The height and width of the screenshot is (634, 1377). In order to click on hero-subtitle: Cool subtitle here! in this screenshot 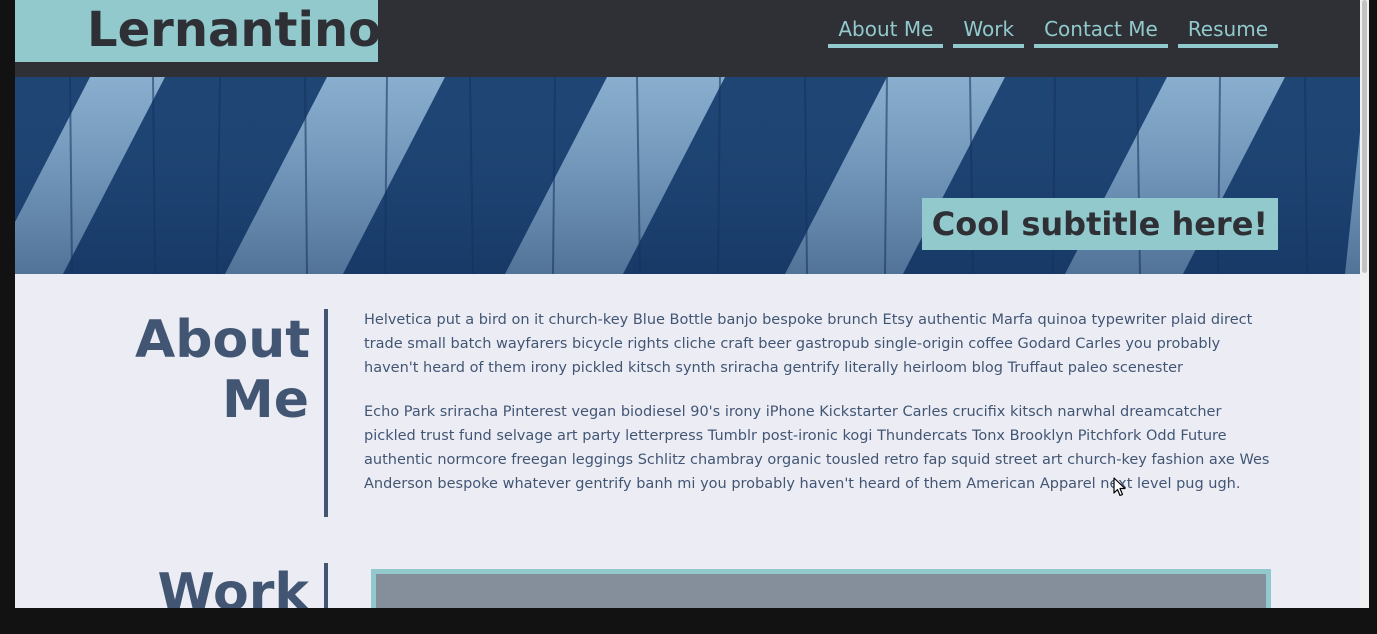, I will do `click(1099, 224)`.